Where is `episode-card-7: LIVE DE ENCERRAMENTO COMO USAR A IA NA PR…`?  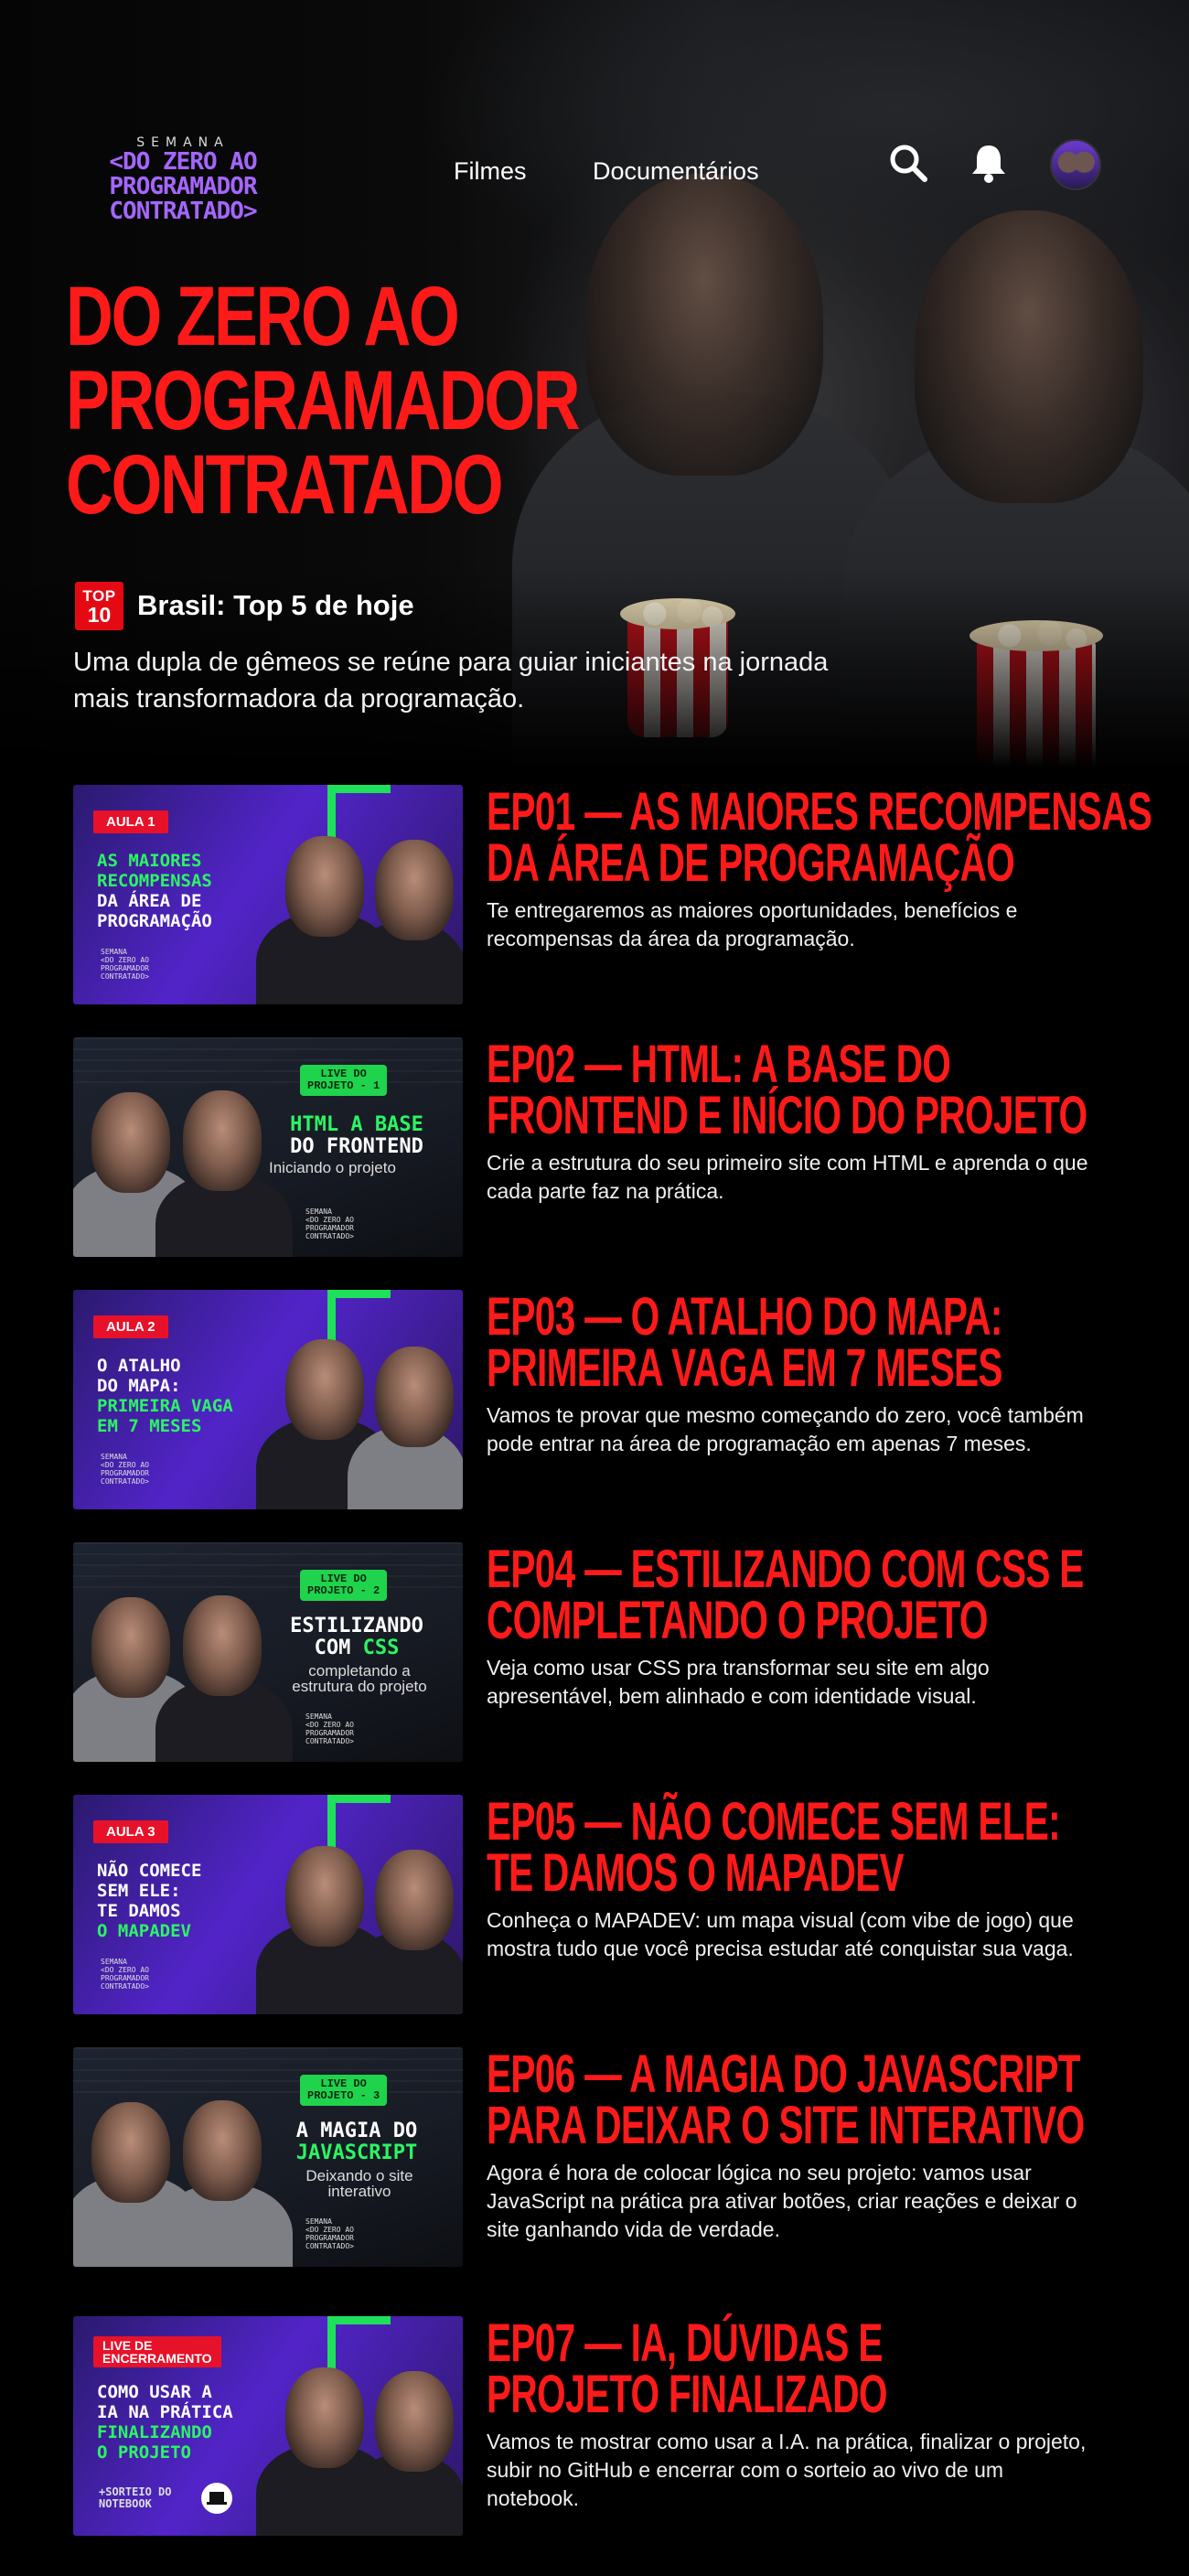 episode-card-7: LIVE DE ENCERRAMENTO COMO USAR A IA NA PR… is located at coordinates (599, 2426).